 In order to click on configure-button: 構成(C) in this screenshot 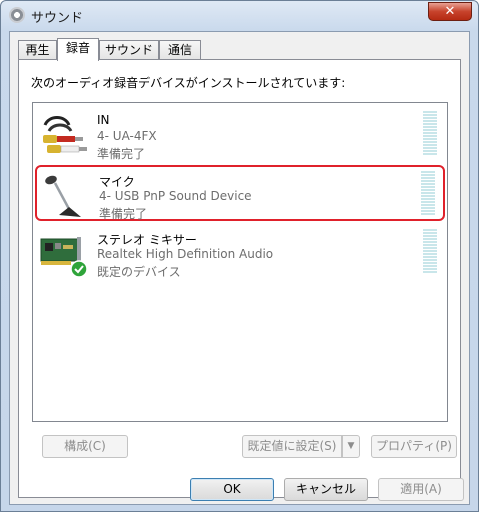, I will do `click(85, 446)`.